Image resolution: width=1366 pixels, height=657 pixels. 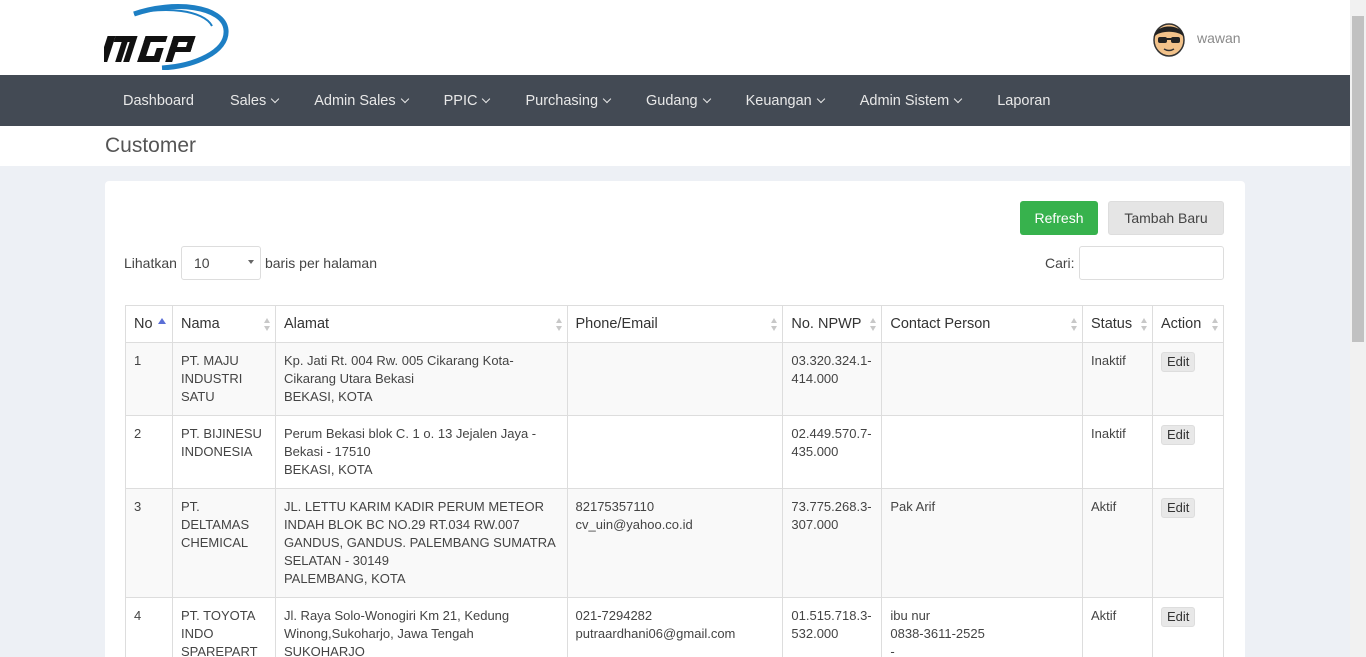 What do you see at coordinates (223, 379) in the screenshot?
I see `cell-nama: PT. MAJU INDUSTRI SATU` at bounding box center [223, 379].